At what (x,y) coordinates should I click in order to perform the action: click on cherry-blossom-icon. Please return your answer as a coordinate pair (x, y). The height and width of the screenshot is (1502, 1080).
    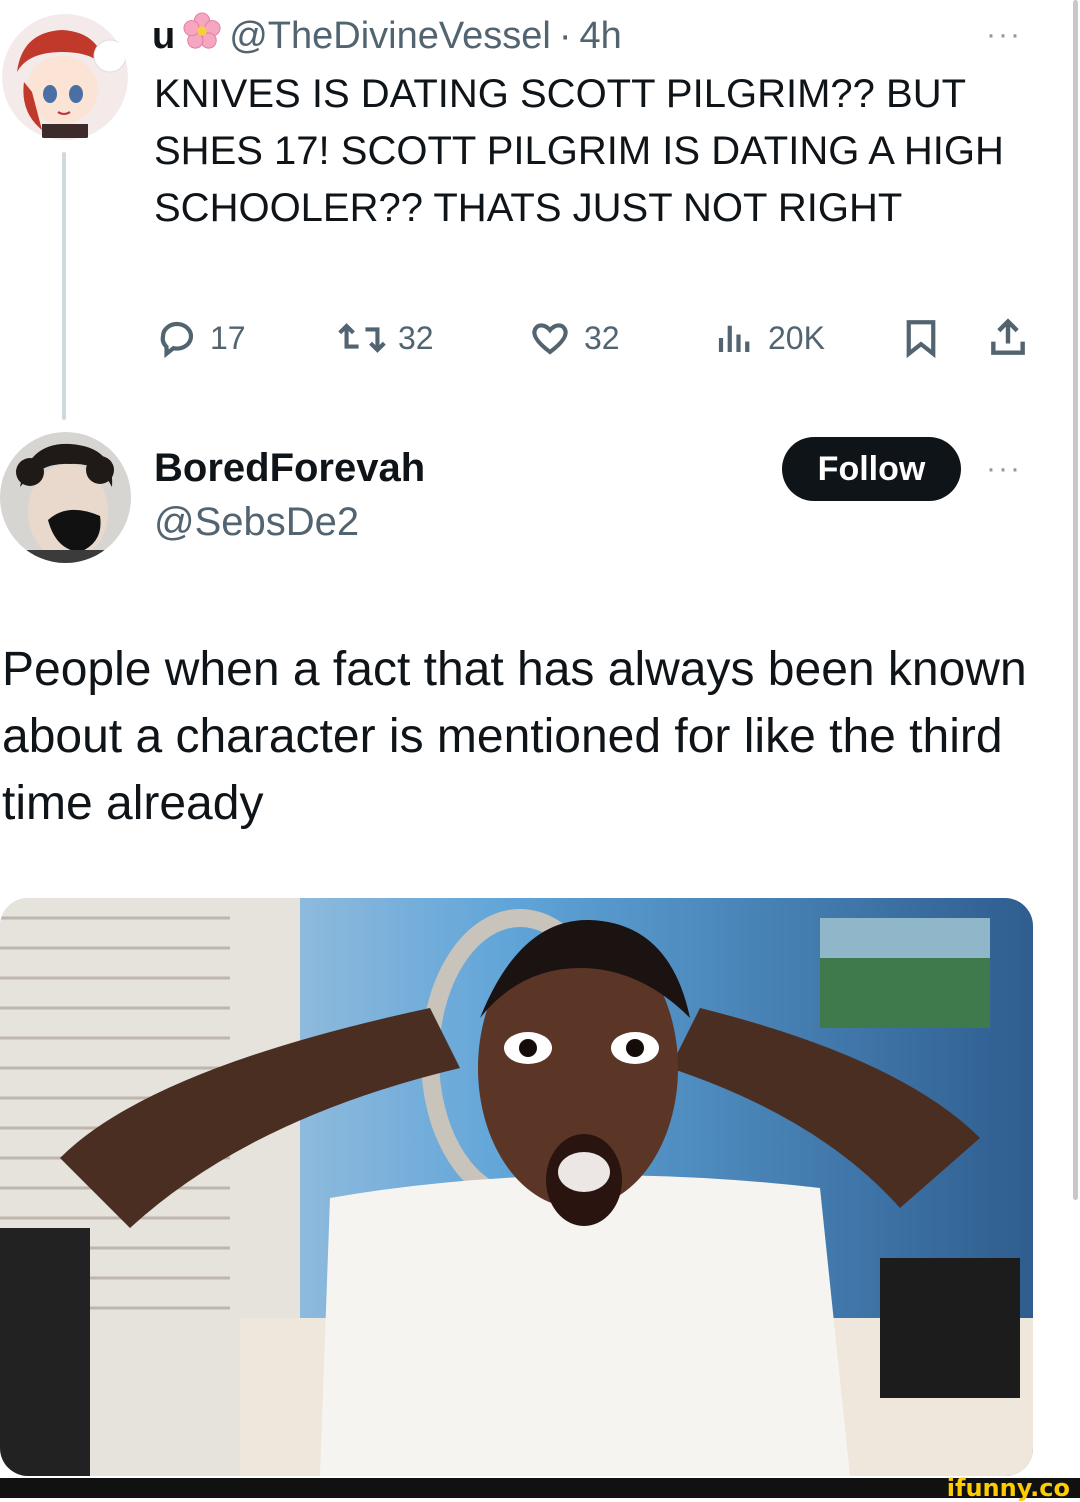
    Looking at the image, I should click on (202, 36).